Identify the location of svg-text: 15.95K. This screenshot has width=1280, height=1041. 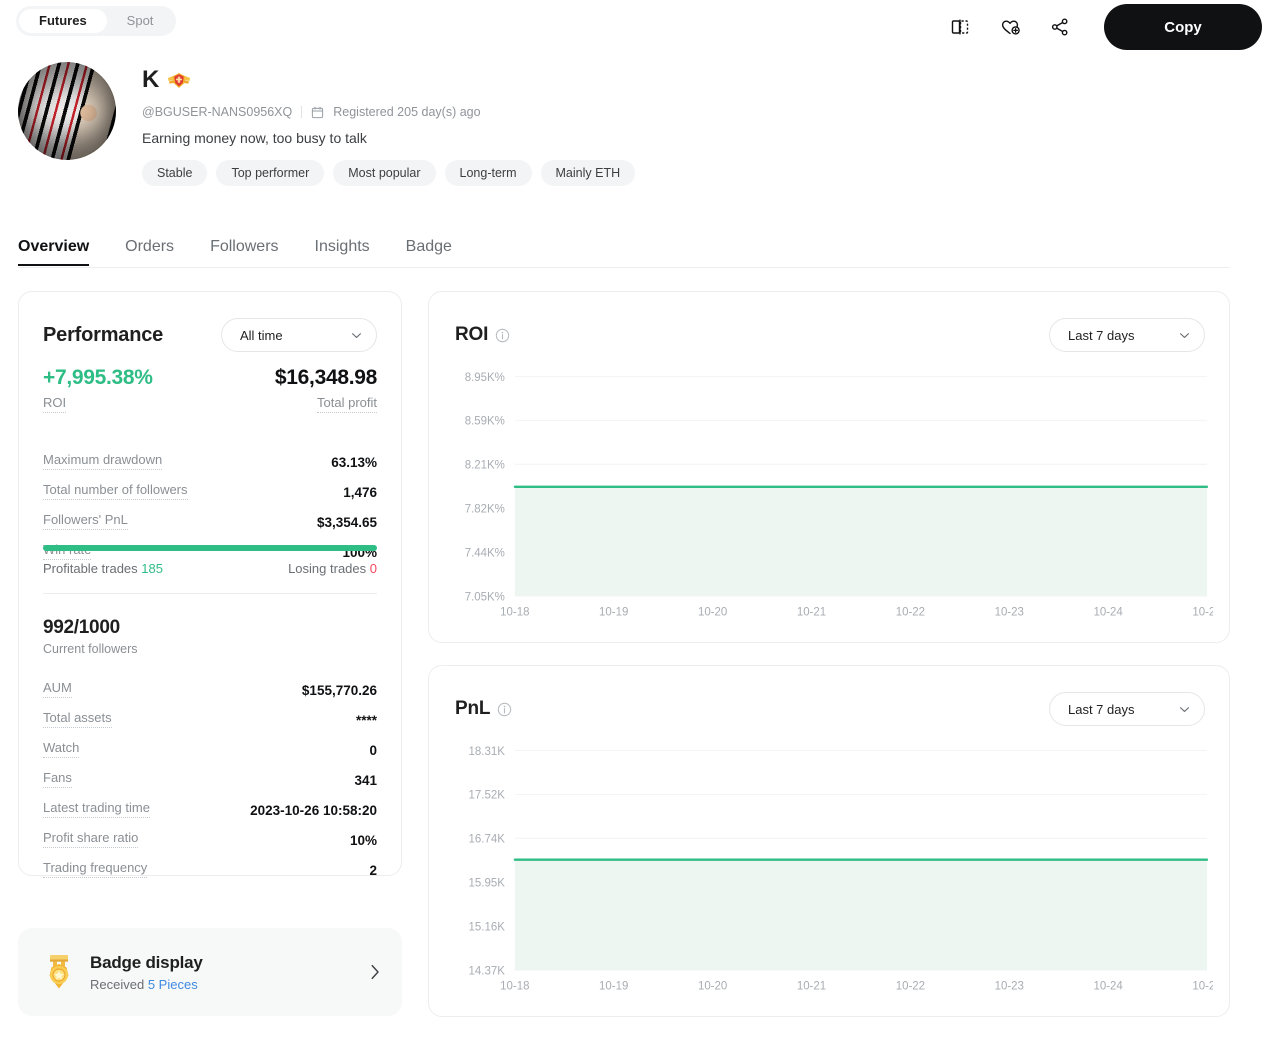
(487, 882).